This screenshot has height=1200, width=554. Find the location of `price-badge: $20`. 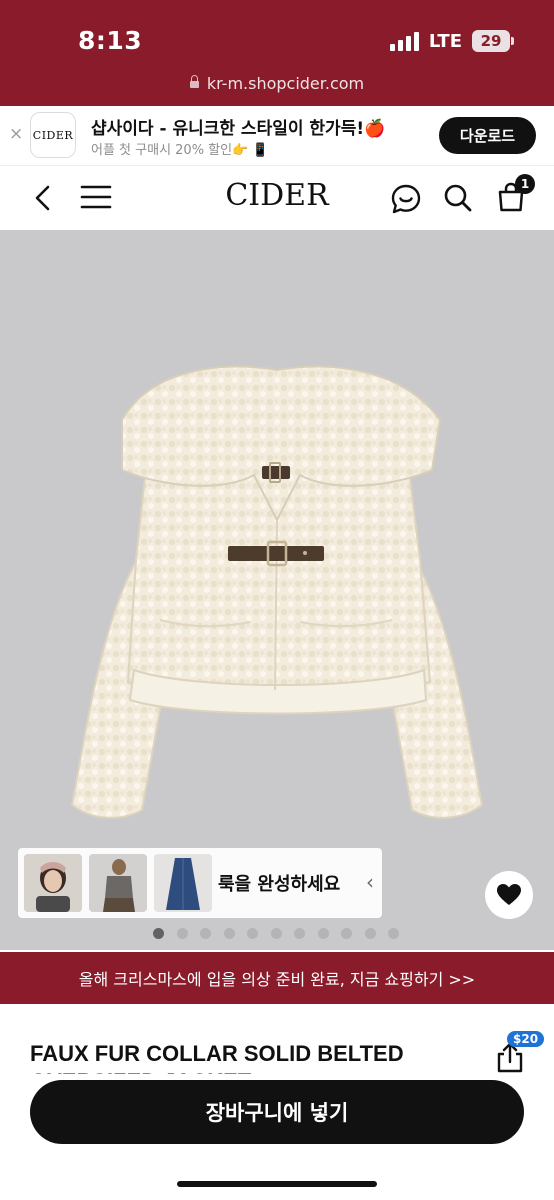

price-badge: $20 is located at coordinates (526, 1039).